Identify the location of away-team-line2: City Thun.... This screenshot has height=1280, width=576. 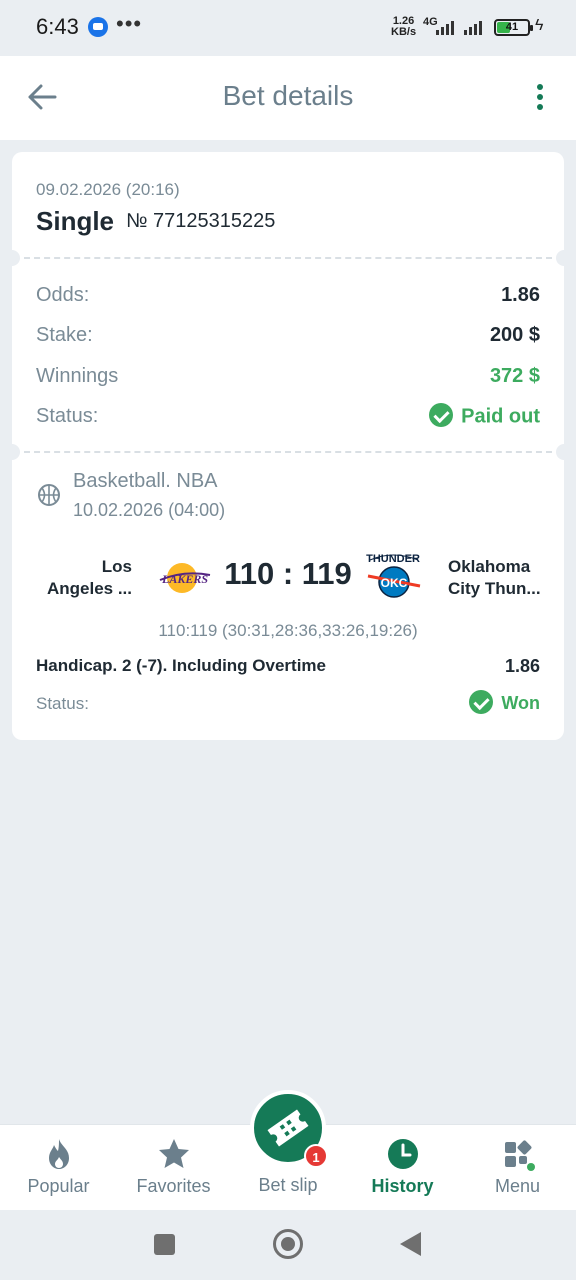
(494, 588).